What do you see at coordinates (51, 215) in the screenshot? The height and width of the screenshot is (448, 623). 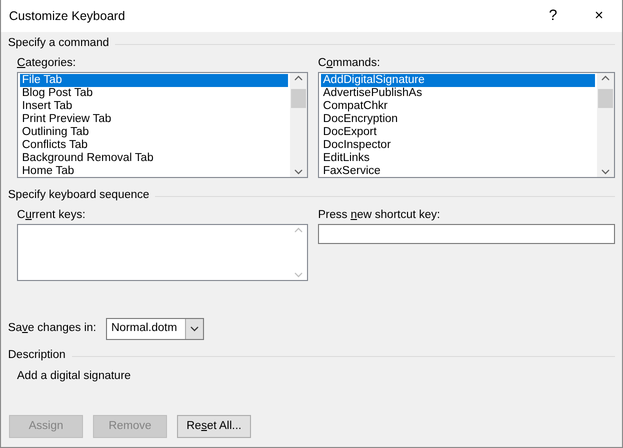 I see `current-keys-label: Current keys:` at bounding box center [51, 215].